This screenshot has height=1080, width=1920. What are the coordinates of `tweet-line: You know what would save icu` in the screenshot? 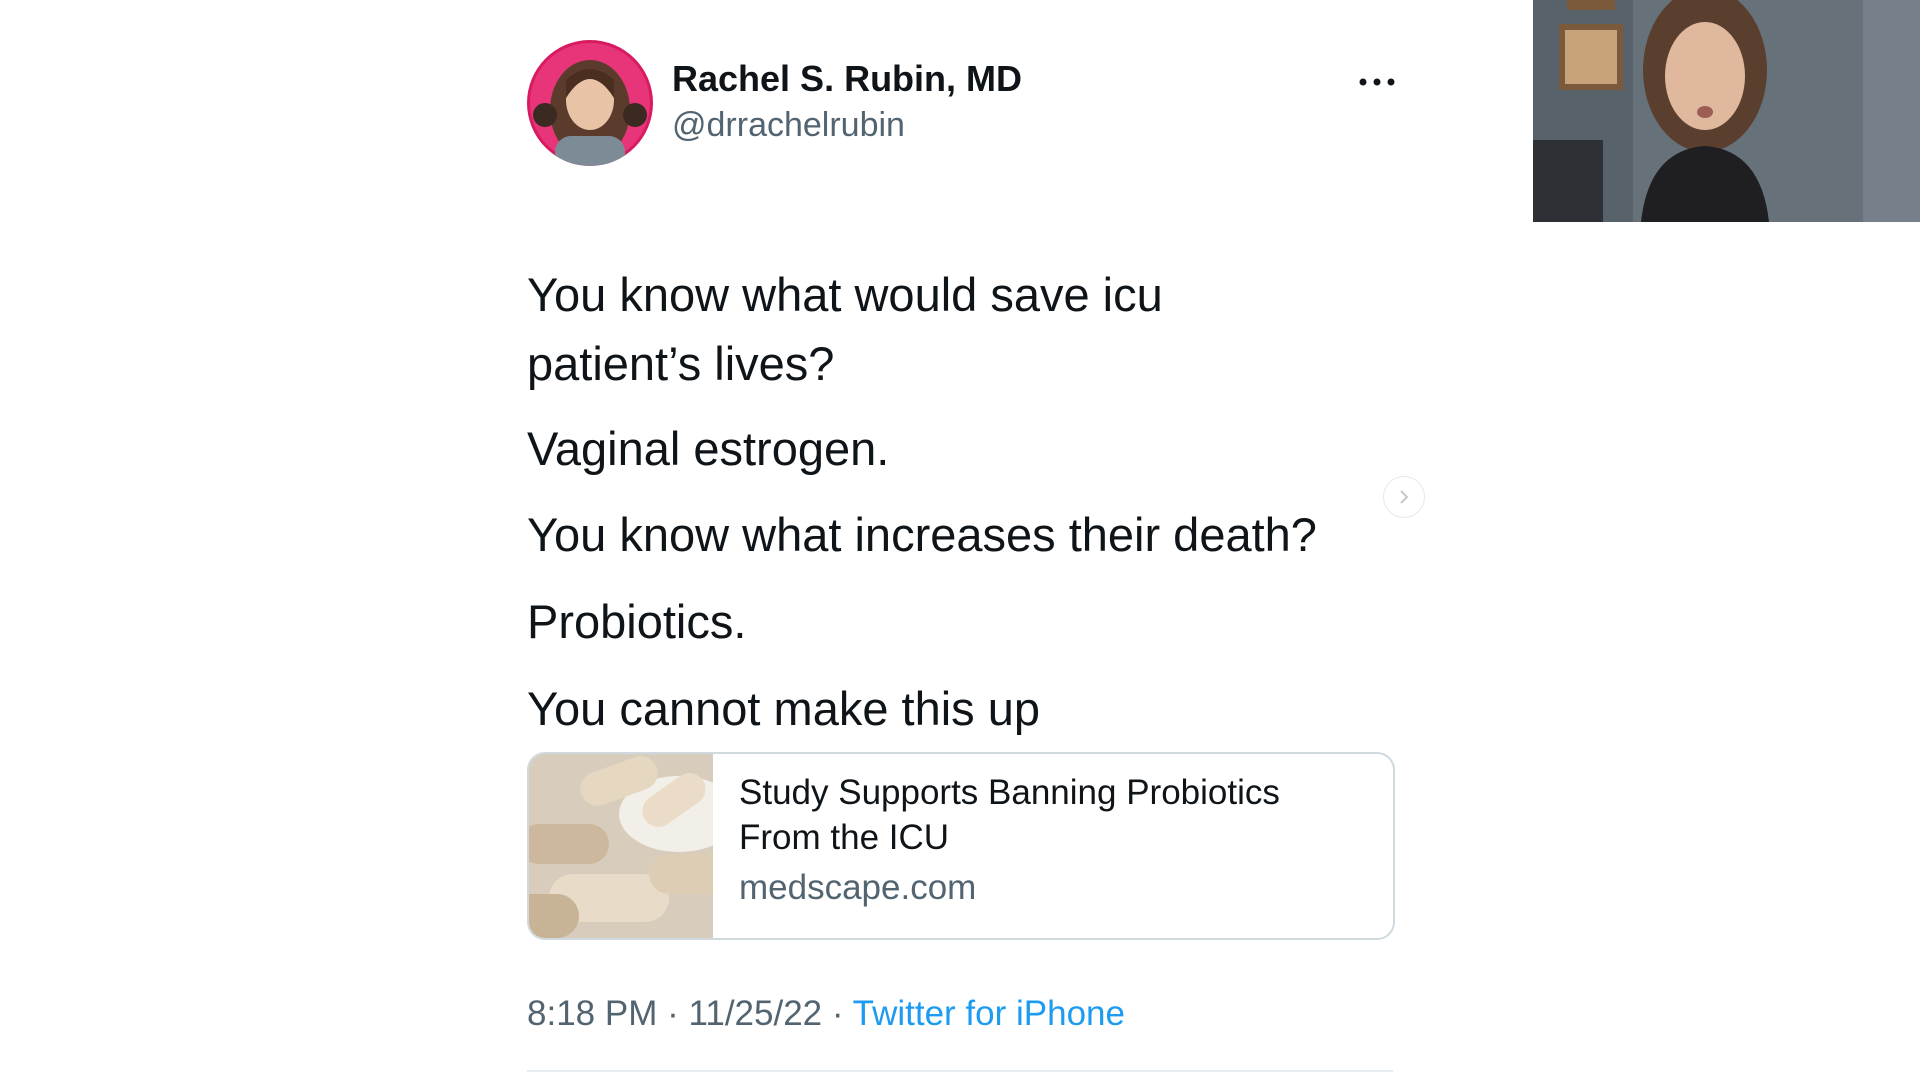 It's located at (845, 294).